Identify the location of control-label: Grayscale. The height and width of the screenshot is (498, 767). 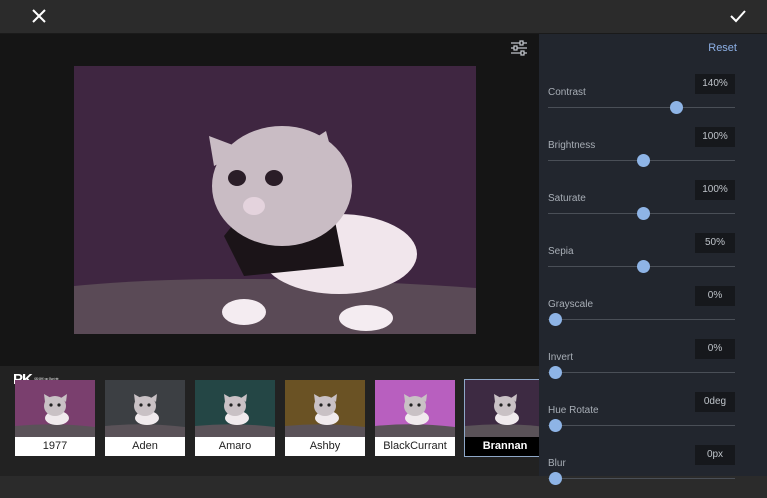
(571, 304).